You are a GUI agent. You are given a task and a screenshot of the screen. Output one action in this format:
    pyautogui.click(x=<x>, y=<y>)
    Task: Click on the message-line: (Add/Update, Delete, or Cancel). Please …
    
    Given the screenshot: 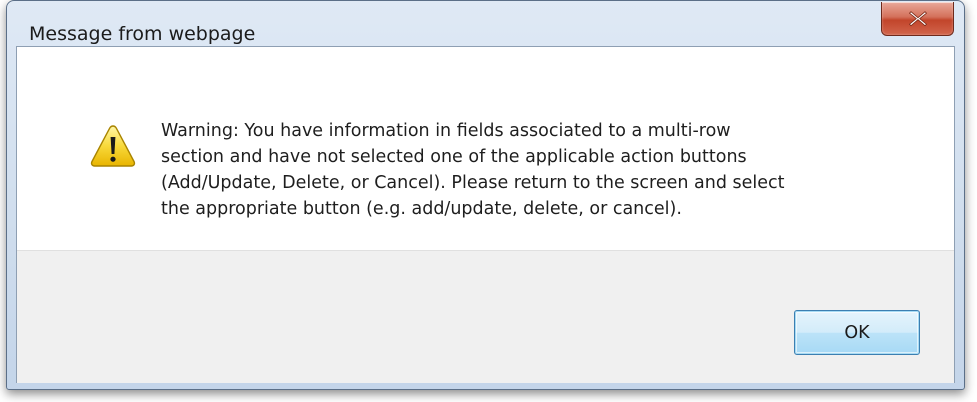 What is the action you would take?
    pyautogui.click(x=473, y=183)
    